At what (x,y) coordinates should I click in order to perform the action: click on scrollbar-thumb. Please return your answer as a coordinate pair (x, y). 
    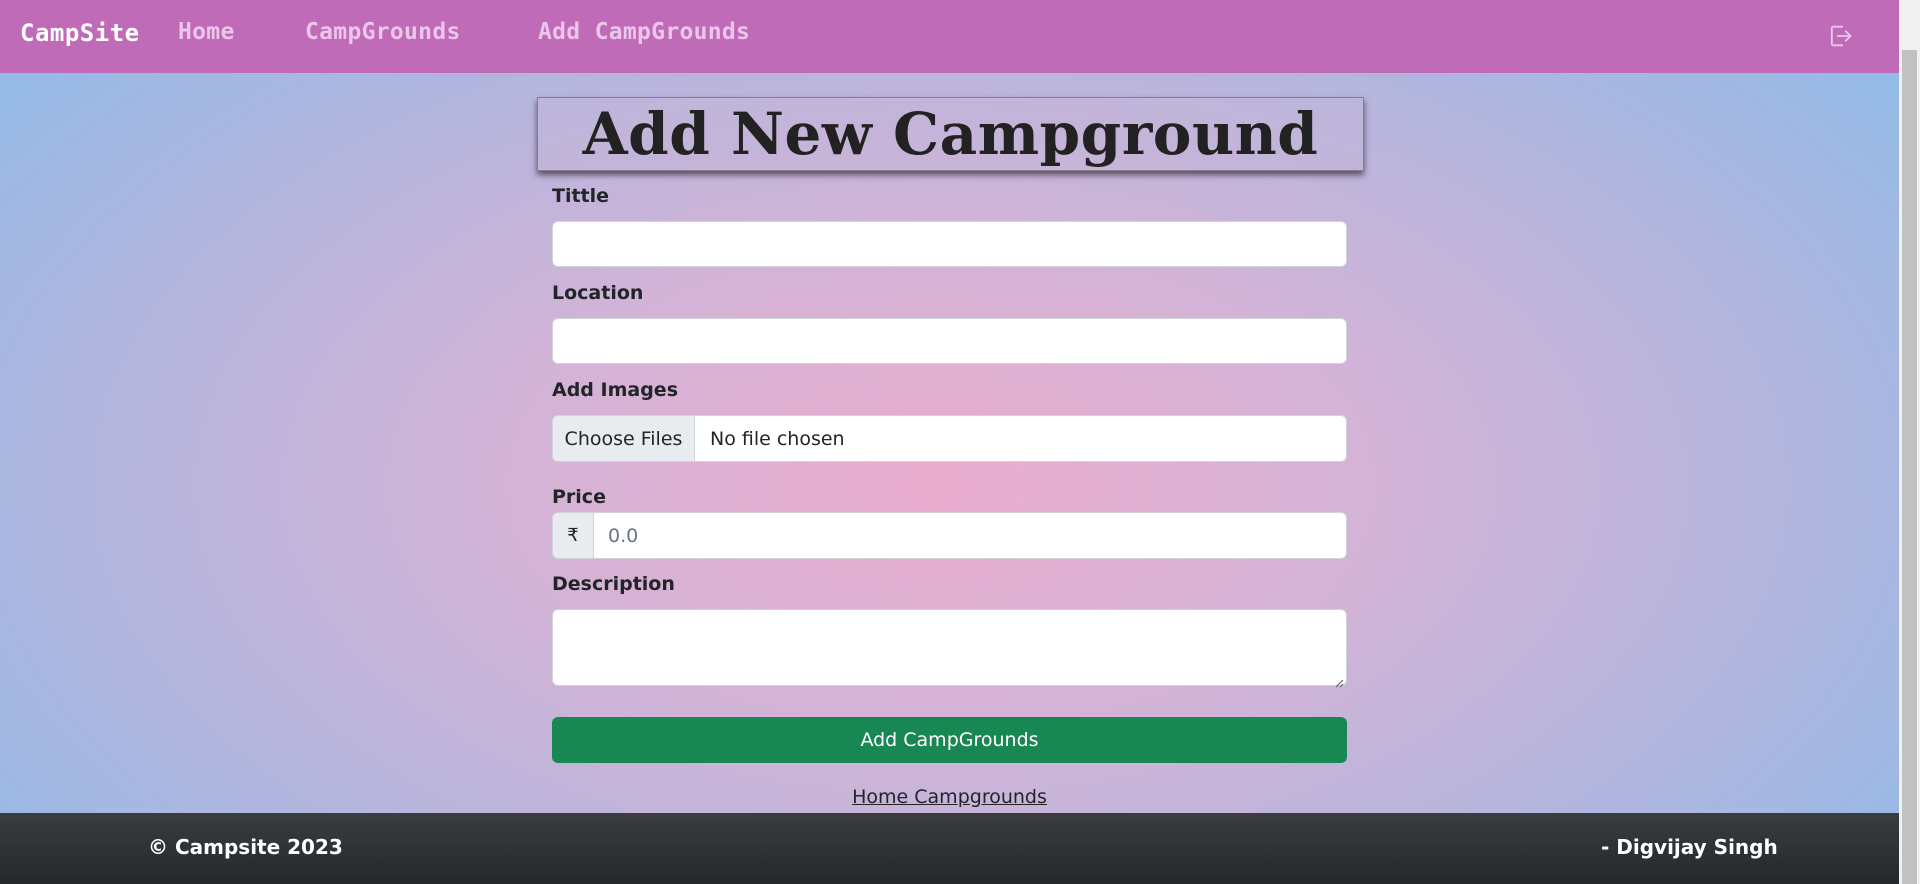
    Looking at the image, I should click on (1909, 467).